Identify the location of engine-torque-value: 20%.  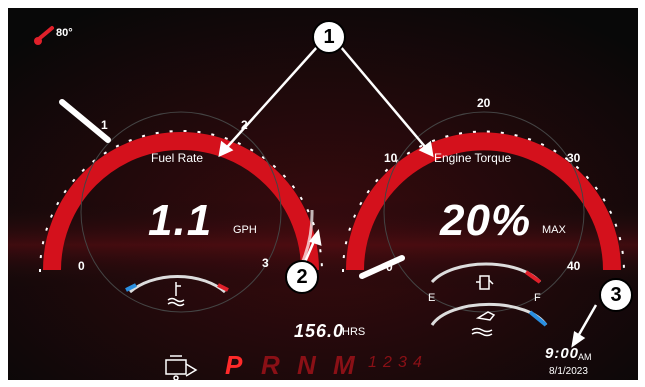
(486, 220).